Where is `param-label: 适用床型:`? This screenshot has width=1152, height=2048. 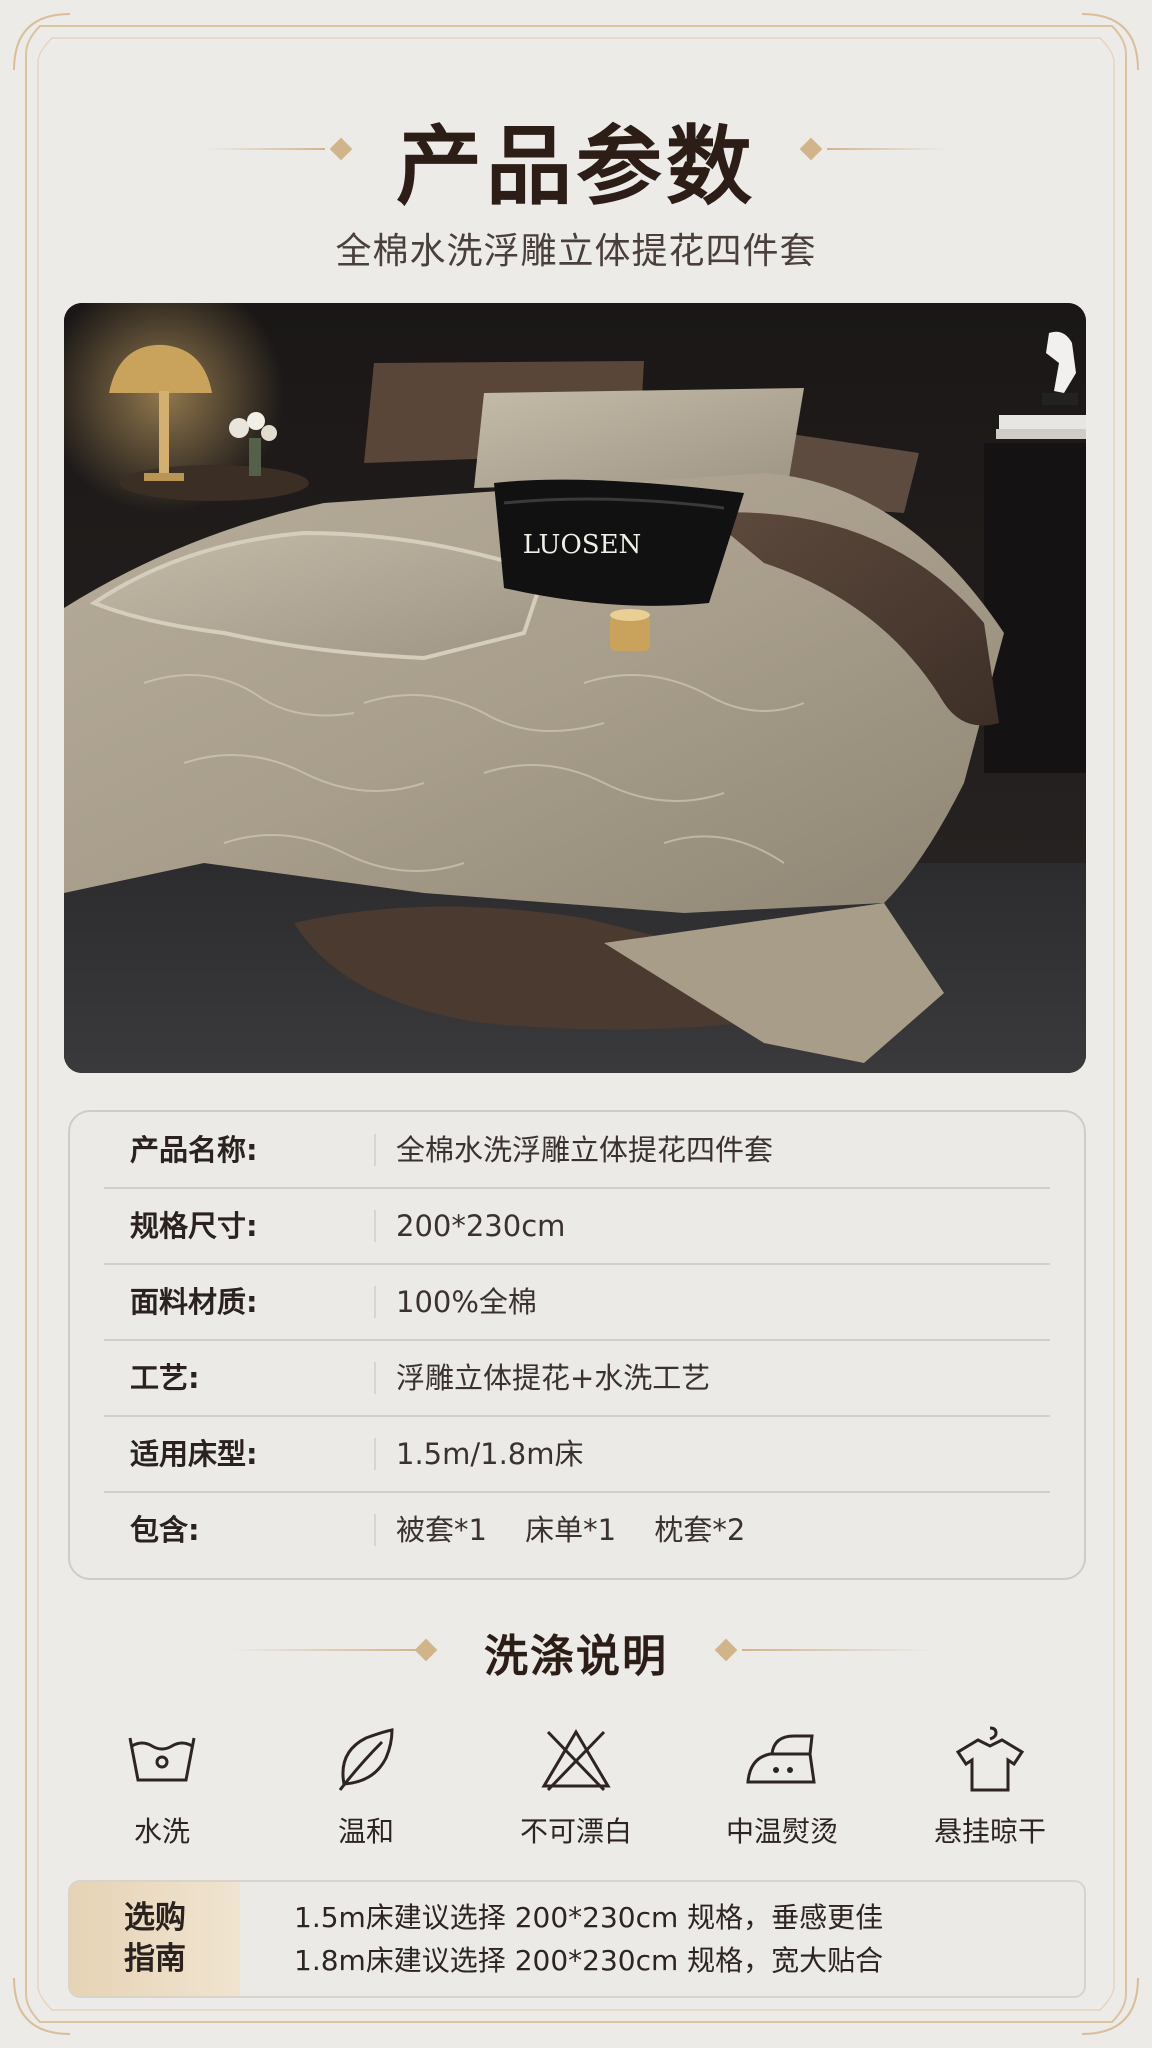 param-label: 适用床型: is located at coordinates (194, 1454).